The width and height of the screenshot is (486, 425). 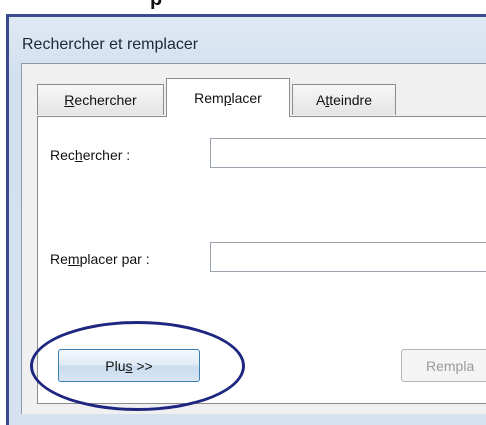 I want to click on find-what-input, so click(x=348, y=153).